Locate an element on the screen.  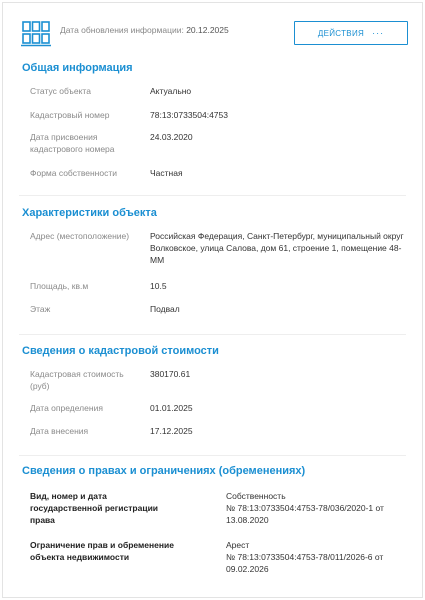
section-title-general: Общая информация is located at coordinates (77, 68).